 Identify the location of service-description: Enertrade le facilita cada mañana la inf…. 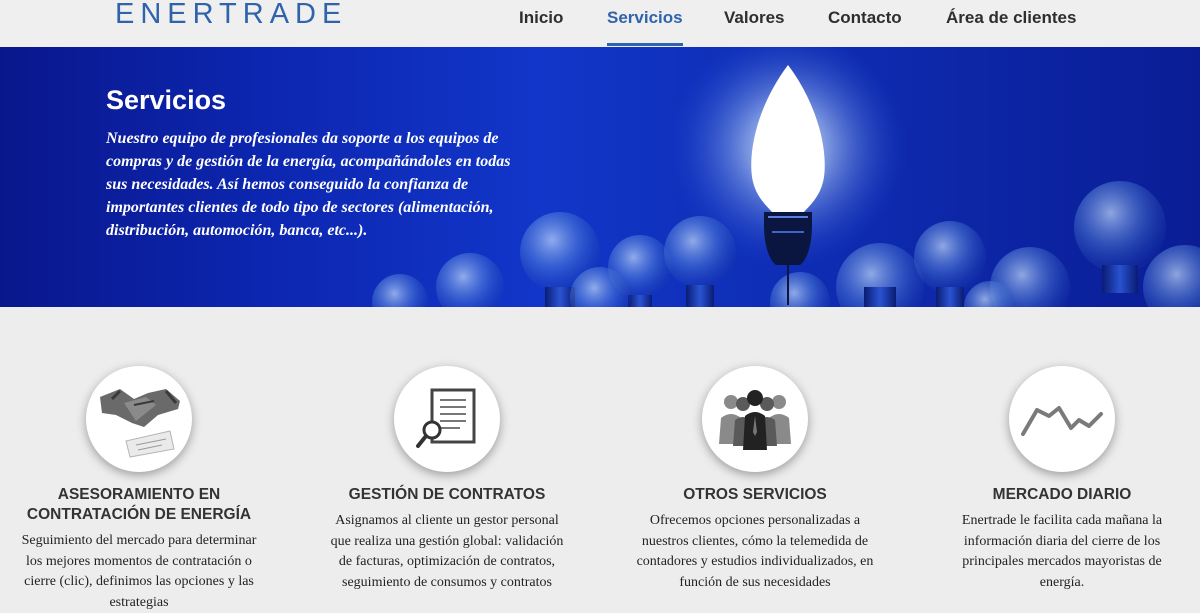
(1062, 551).